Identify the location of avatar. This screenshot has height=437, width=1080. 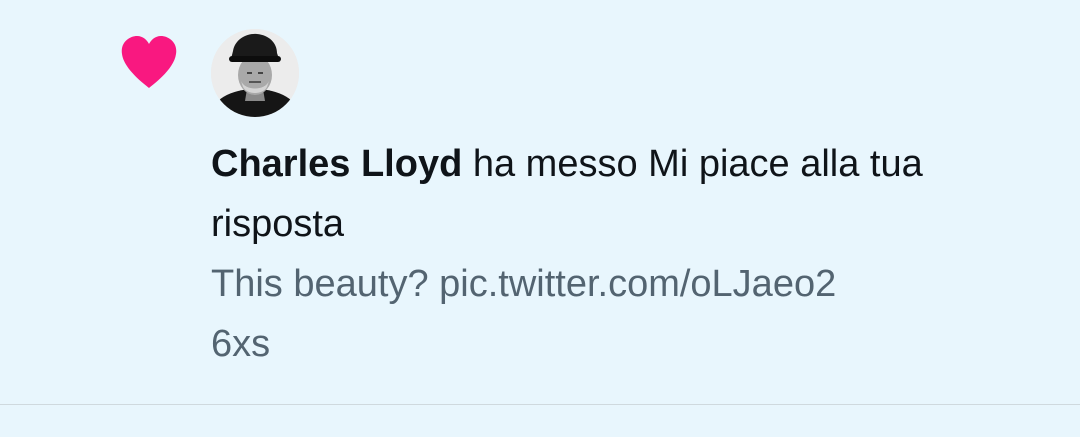
(255, 73).